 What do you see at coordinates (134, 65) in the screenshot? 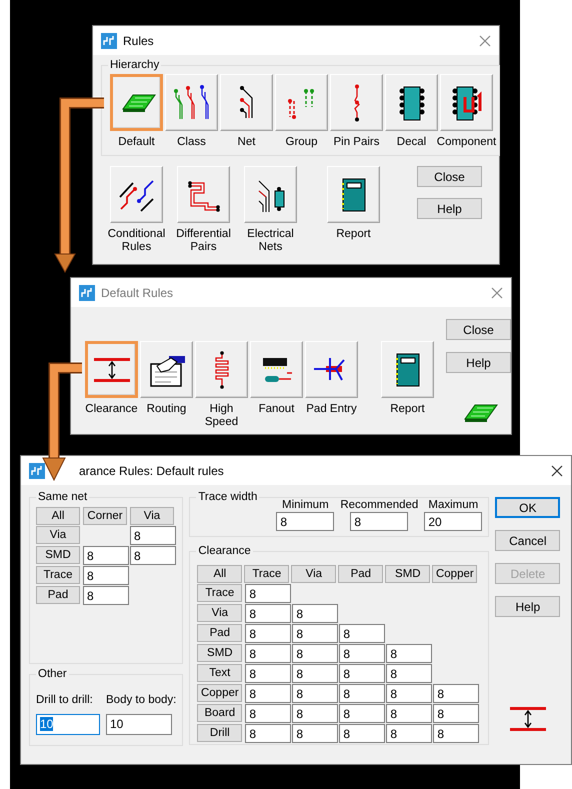
I see `group-label: Hierarchy` at bounding box center [134, 65].